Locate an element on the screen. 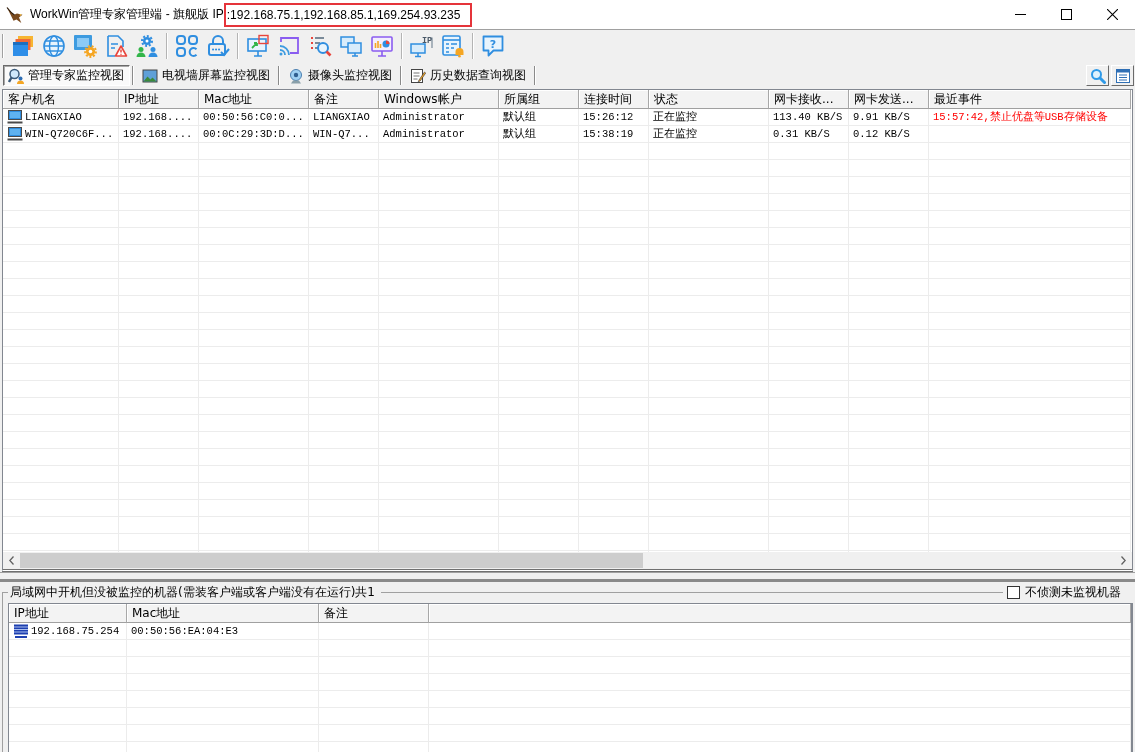 The width and height of the screenshot is (1135, 752). table-cell: 15:38:19 is located at coordinates (614, 134).